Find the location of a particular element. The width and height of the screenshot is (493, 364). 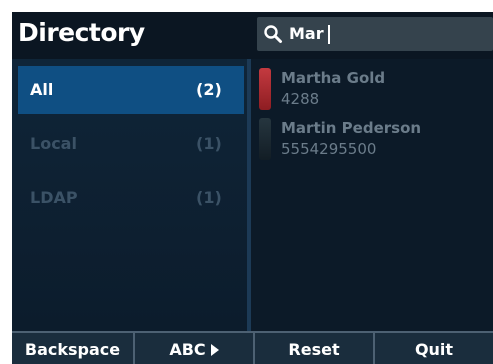

contact-name: Martin Pederson is located at coordinates (351, 128).